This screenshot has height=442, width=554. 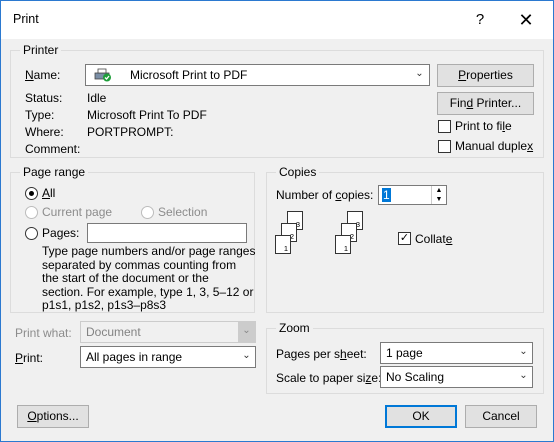 I want to click on spin-up-icon: ▲, so click(x=438, y=190).